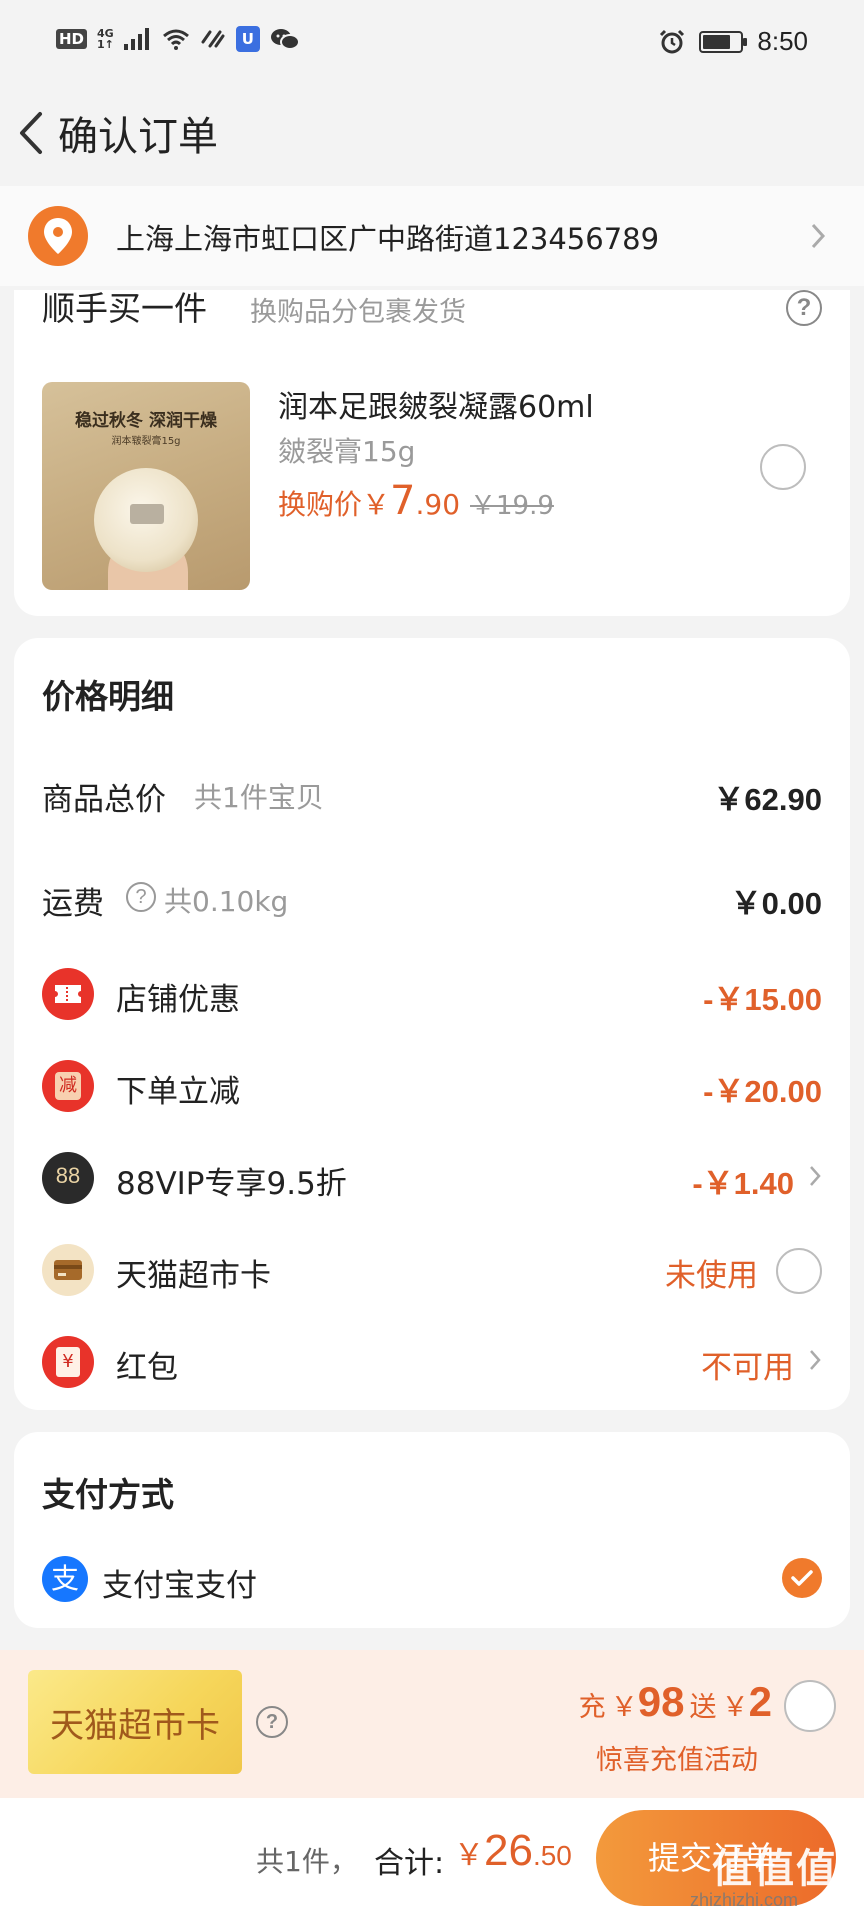  I want to click on reduce-icon: 减, so click(68, 1086).